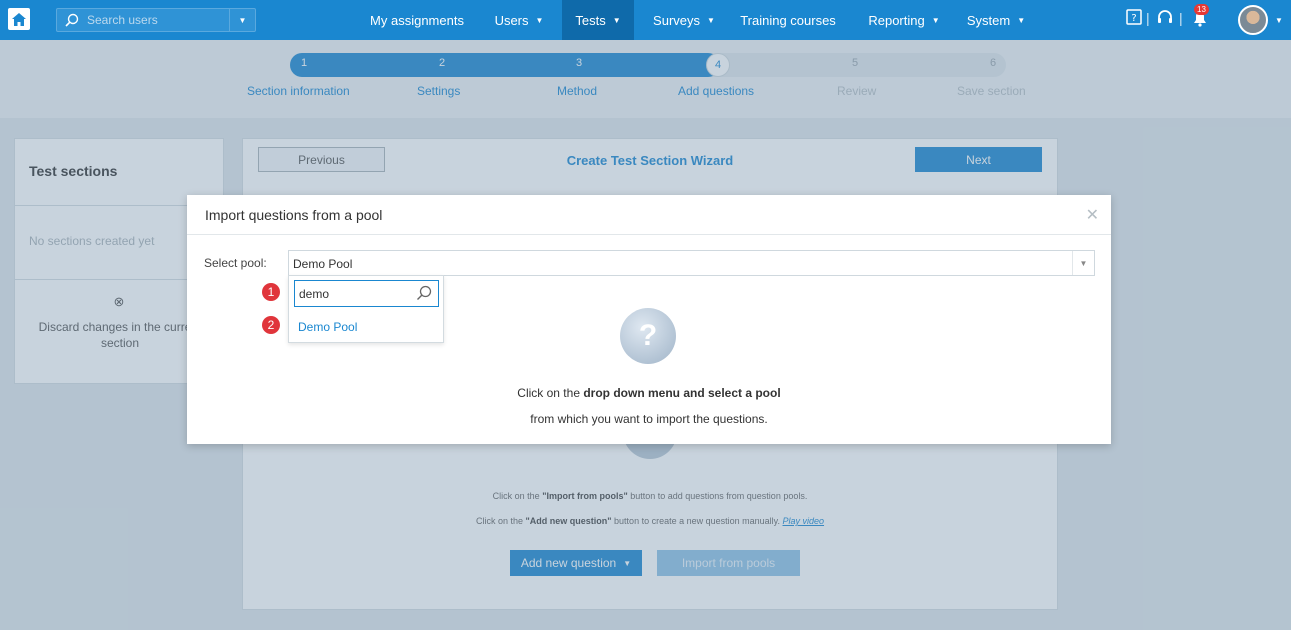 The height and width of the screenshot is (630, 1291). Describe the element at coordinates (294, 215) in the screenshot. I see `modal-title: Import questions from a pool` at that location.